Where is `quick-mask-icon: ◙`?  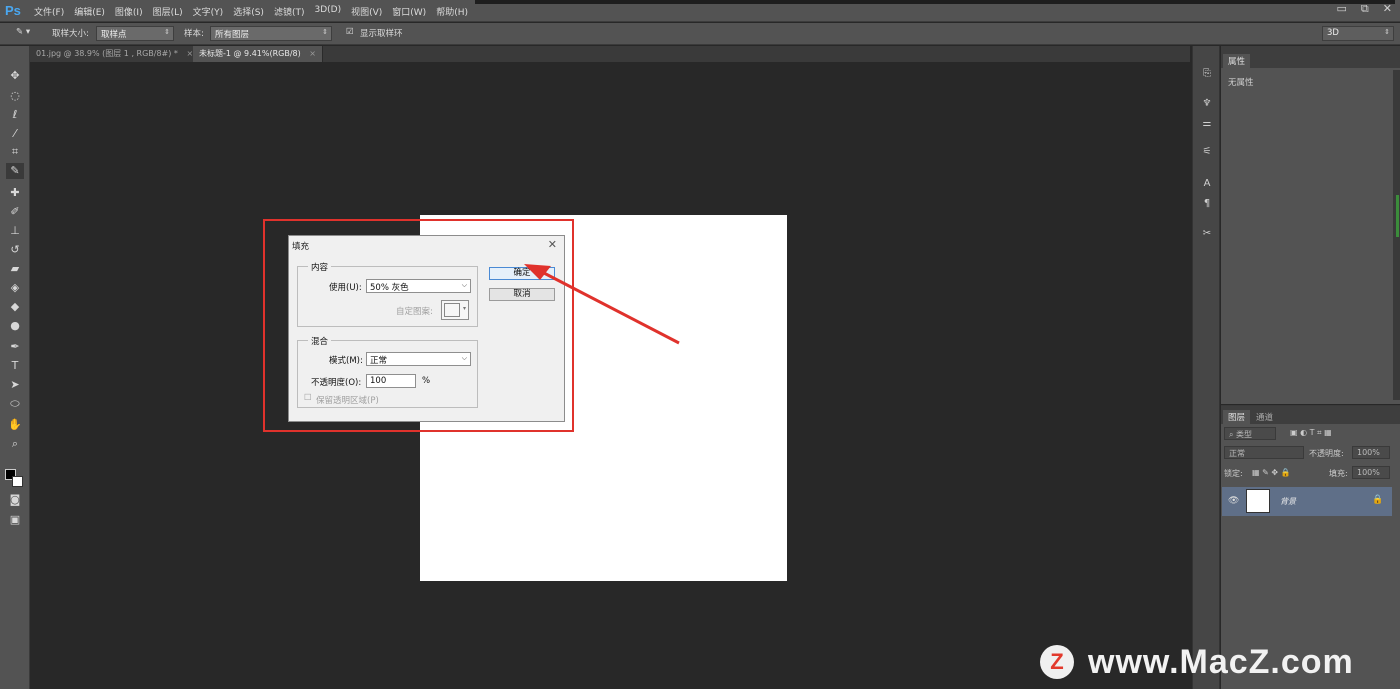
quick-mask-icon: ◙ is located at coordinates (15, 500).